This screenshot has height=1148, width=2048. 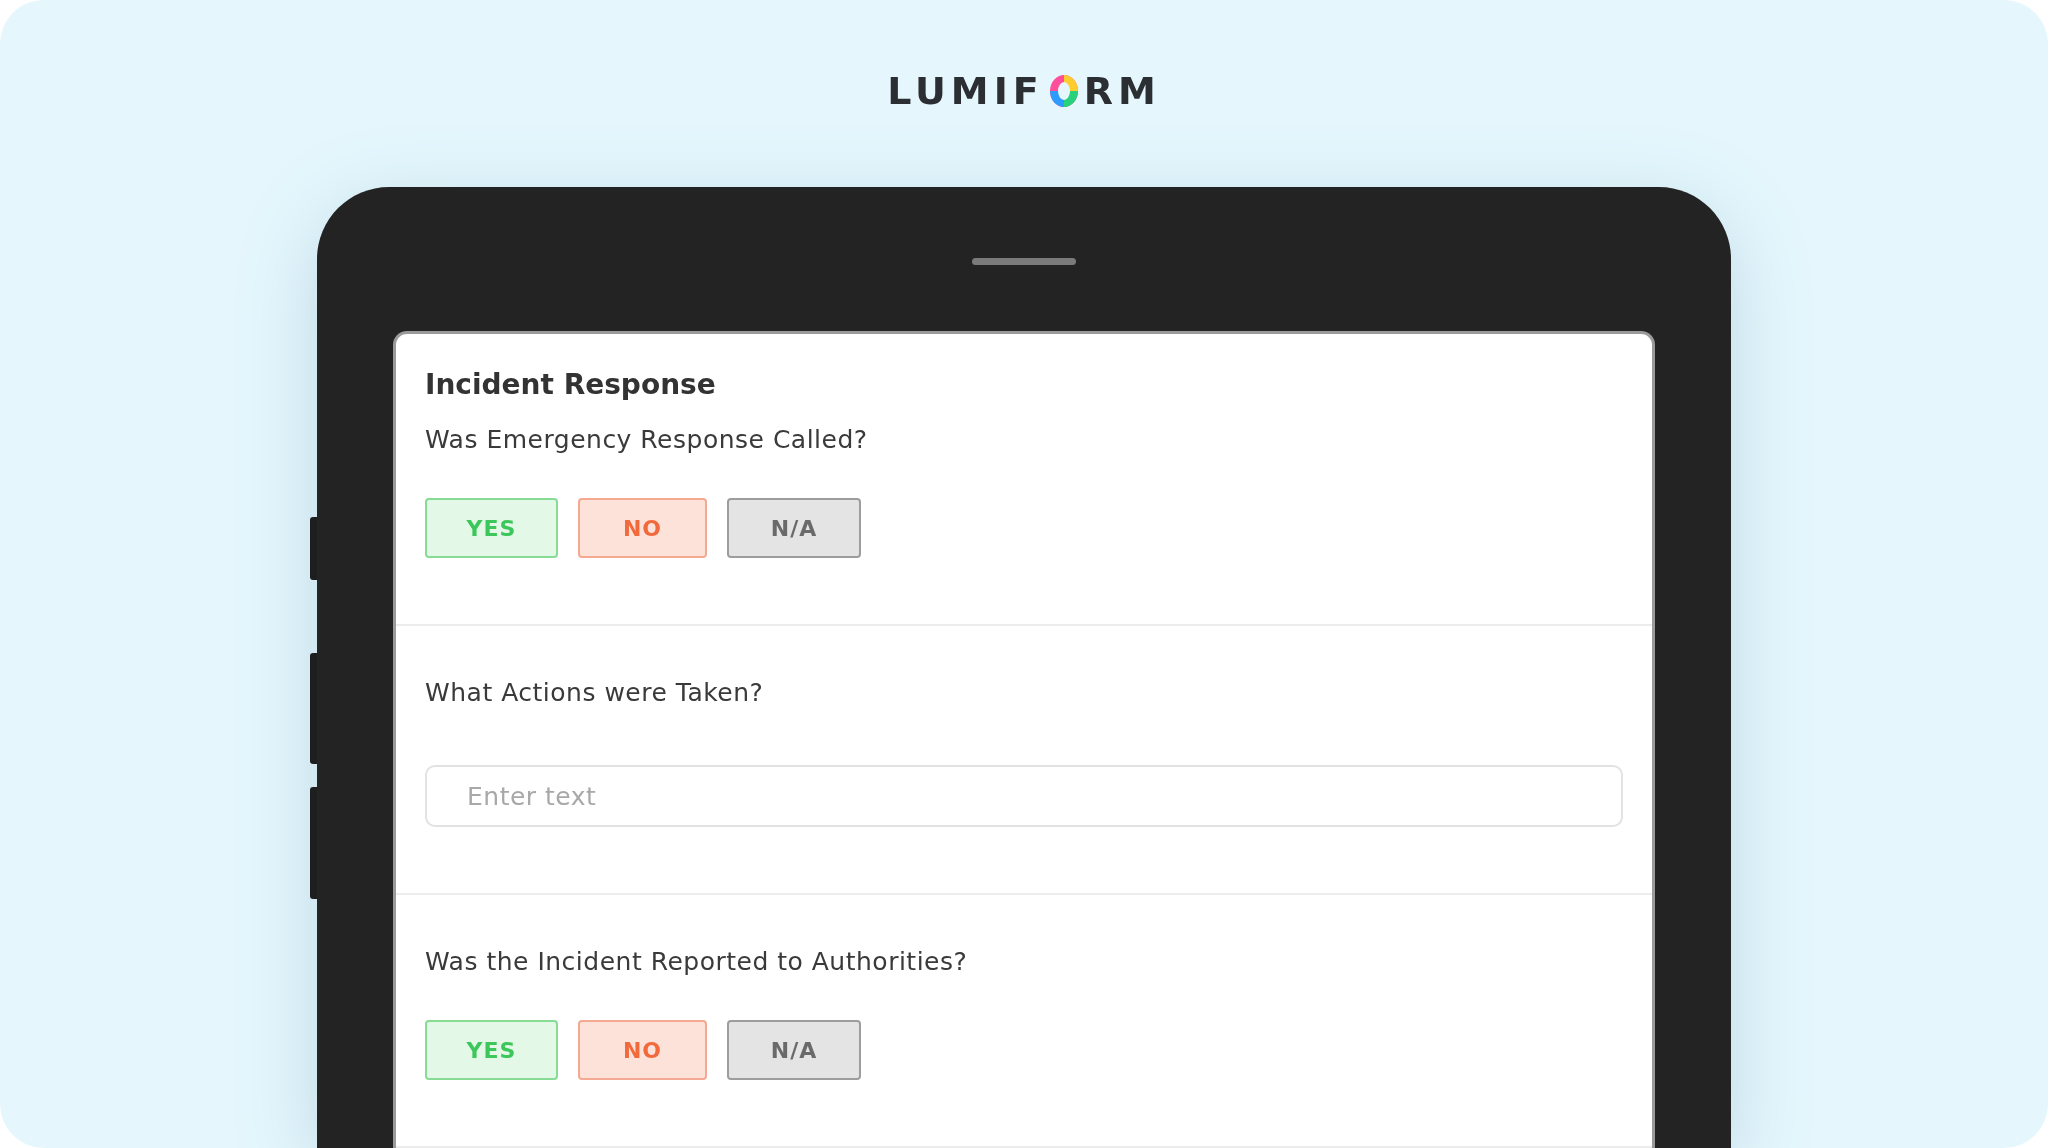 What do you see at coordinates (595, 692) in the screenshot?
I see `question-label: What Actions were Taken?` at bounding box center [595, 692].